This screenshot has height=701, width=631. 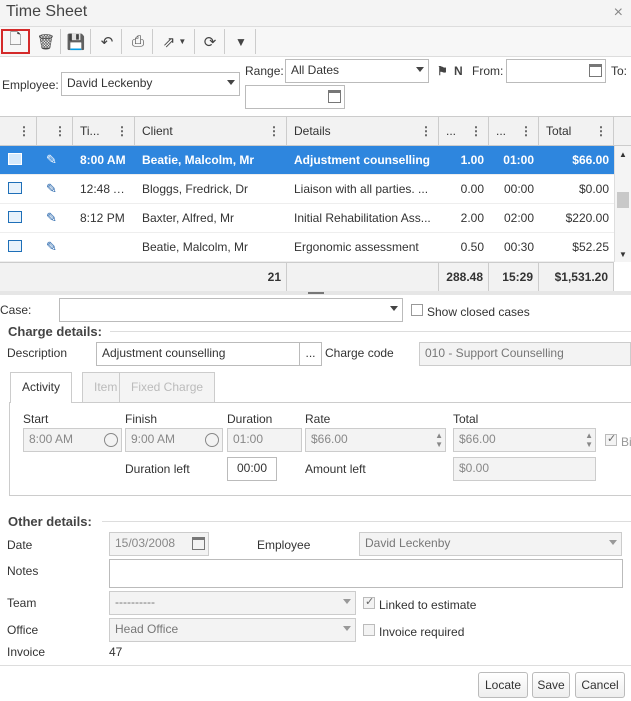 I want to click on team-label: Team, so click(x=22, y=603).